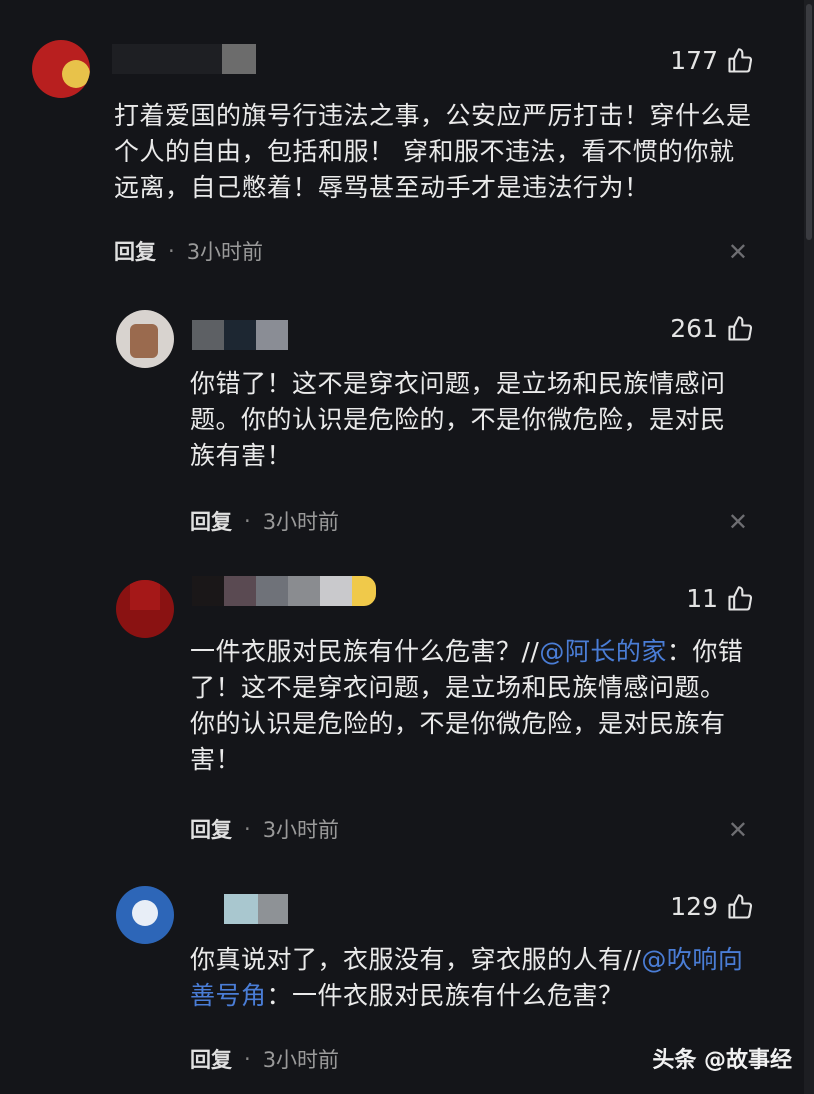  I want to click on scrollbar-thumb, so click(809, 122).